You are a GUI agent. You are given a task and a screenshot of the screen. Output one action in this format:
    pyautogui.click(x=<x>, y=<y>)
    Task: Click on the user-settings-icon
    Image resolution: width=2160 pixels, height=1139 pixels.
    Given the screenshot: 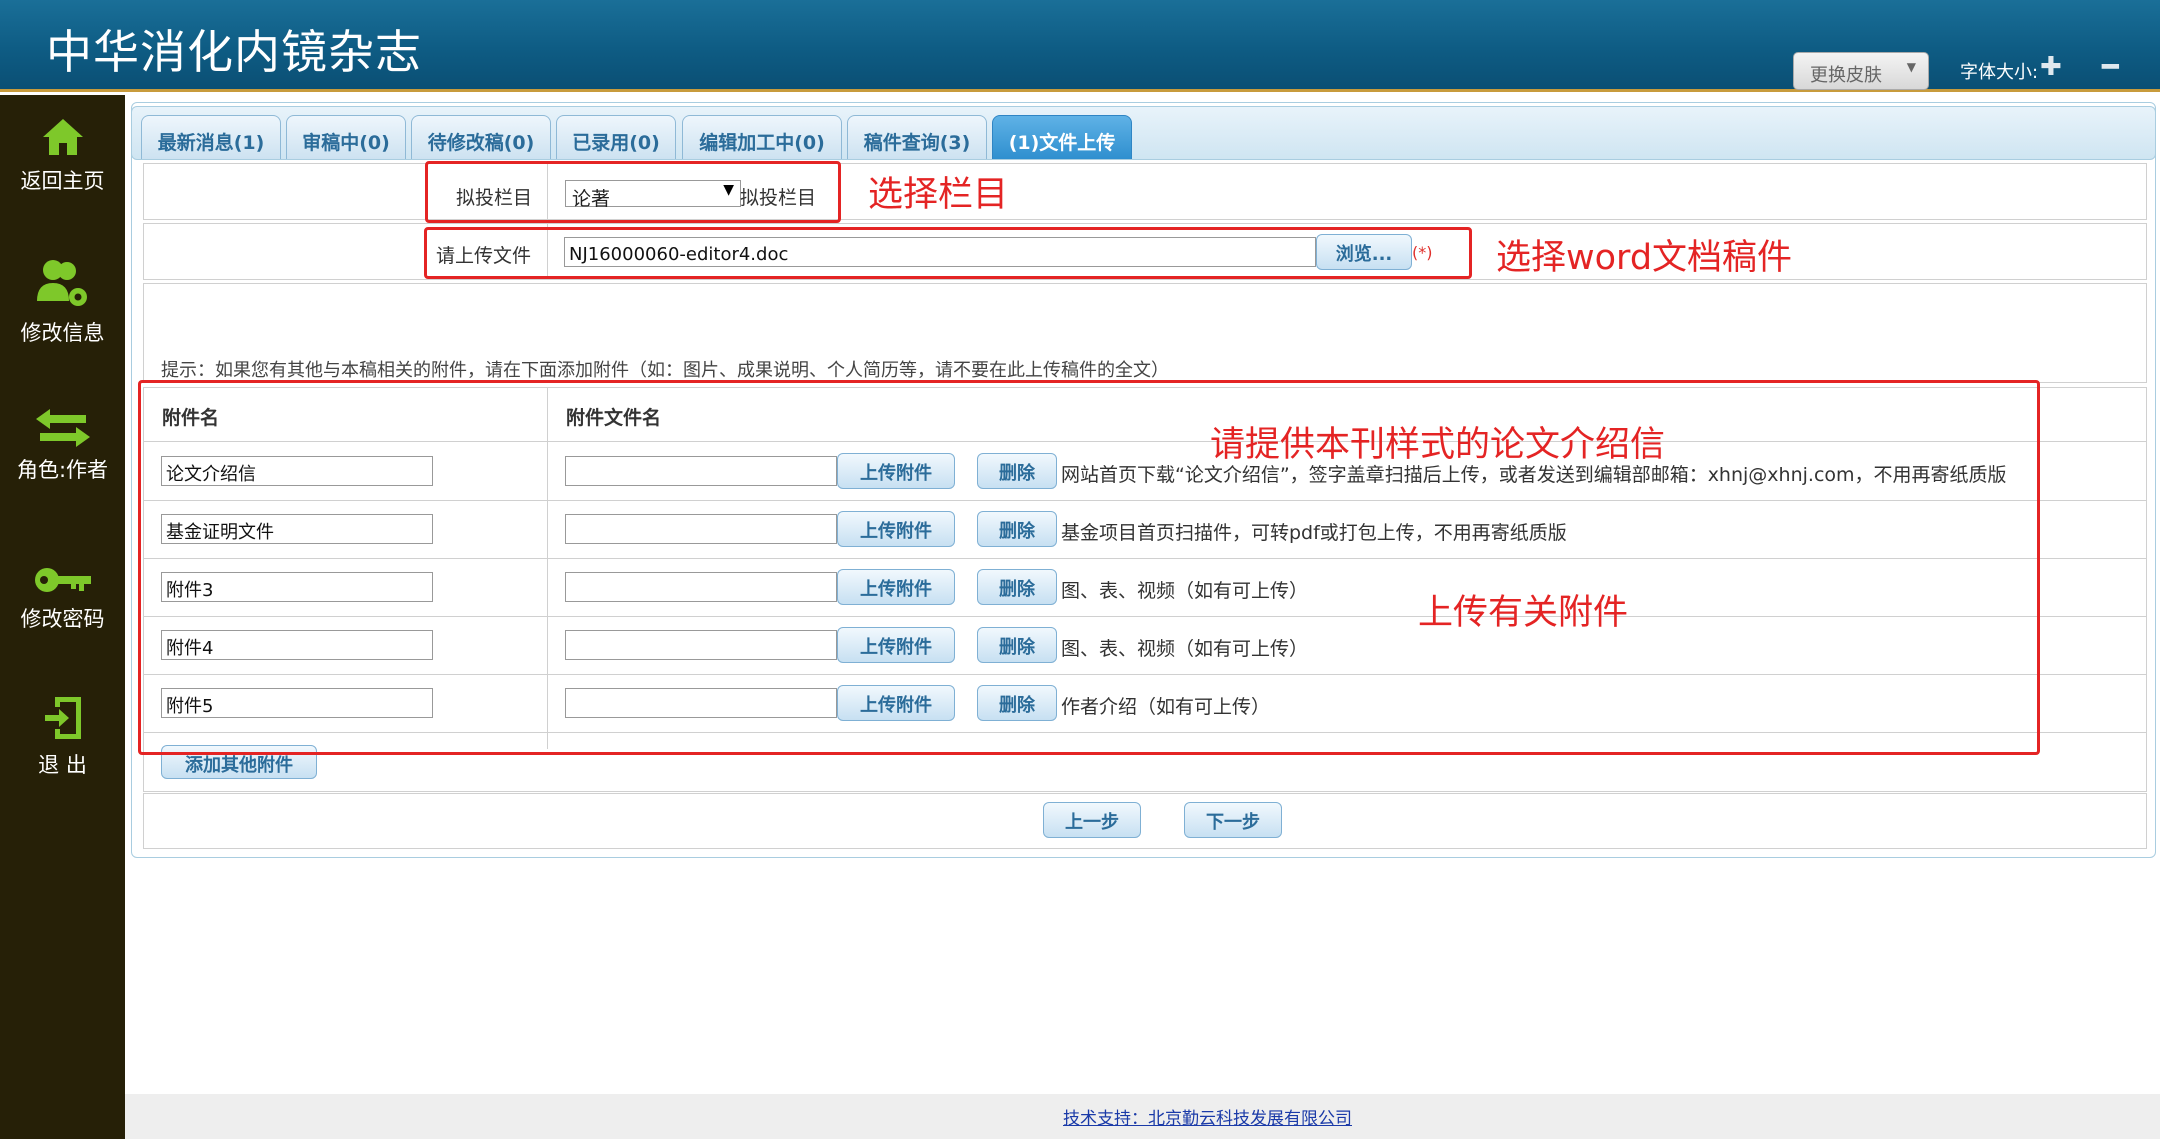 What is the action you would take?
    pyautogui.click(x=61, y=283)
    